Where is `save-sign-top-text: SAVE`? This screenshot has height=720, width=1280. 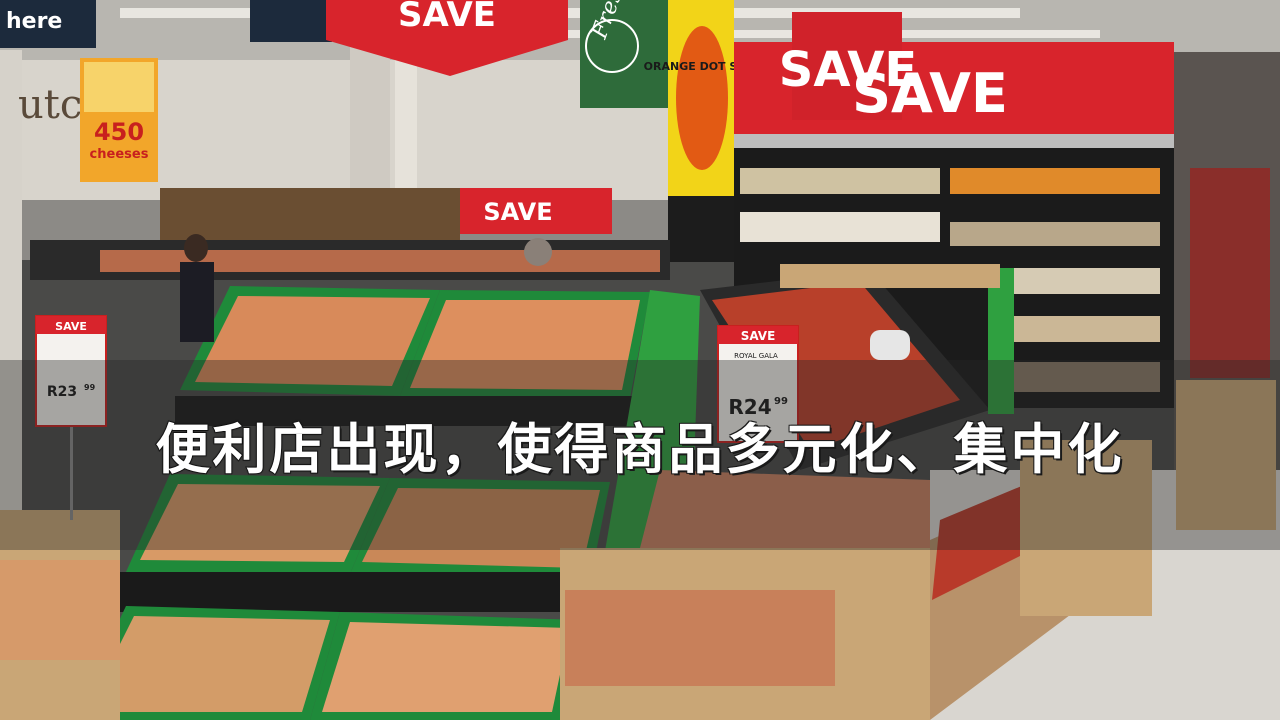
save-sign-top-text: SAVE is located at coordinates (447, 17).